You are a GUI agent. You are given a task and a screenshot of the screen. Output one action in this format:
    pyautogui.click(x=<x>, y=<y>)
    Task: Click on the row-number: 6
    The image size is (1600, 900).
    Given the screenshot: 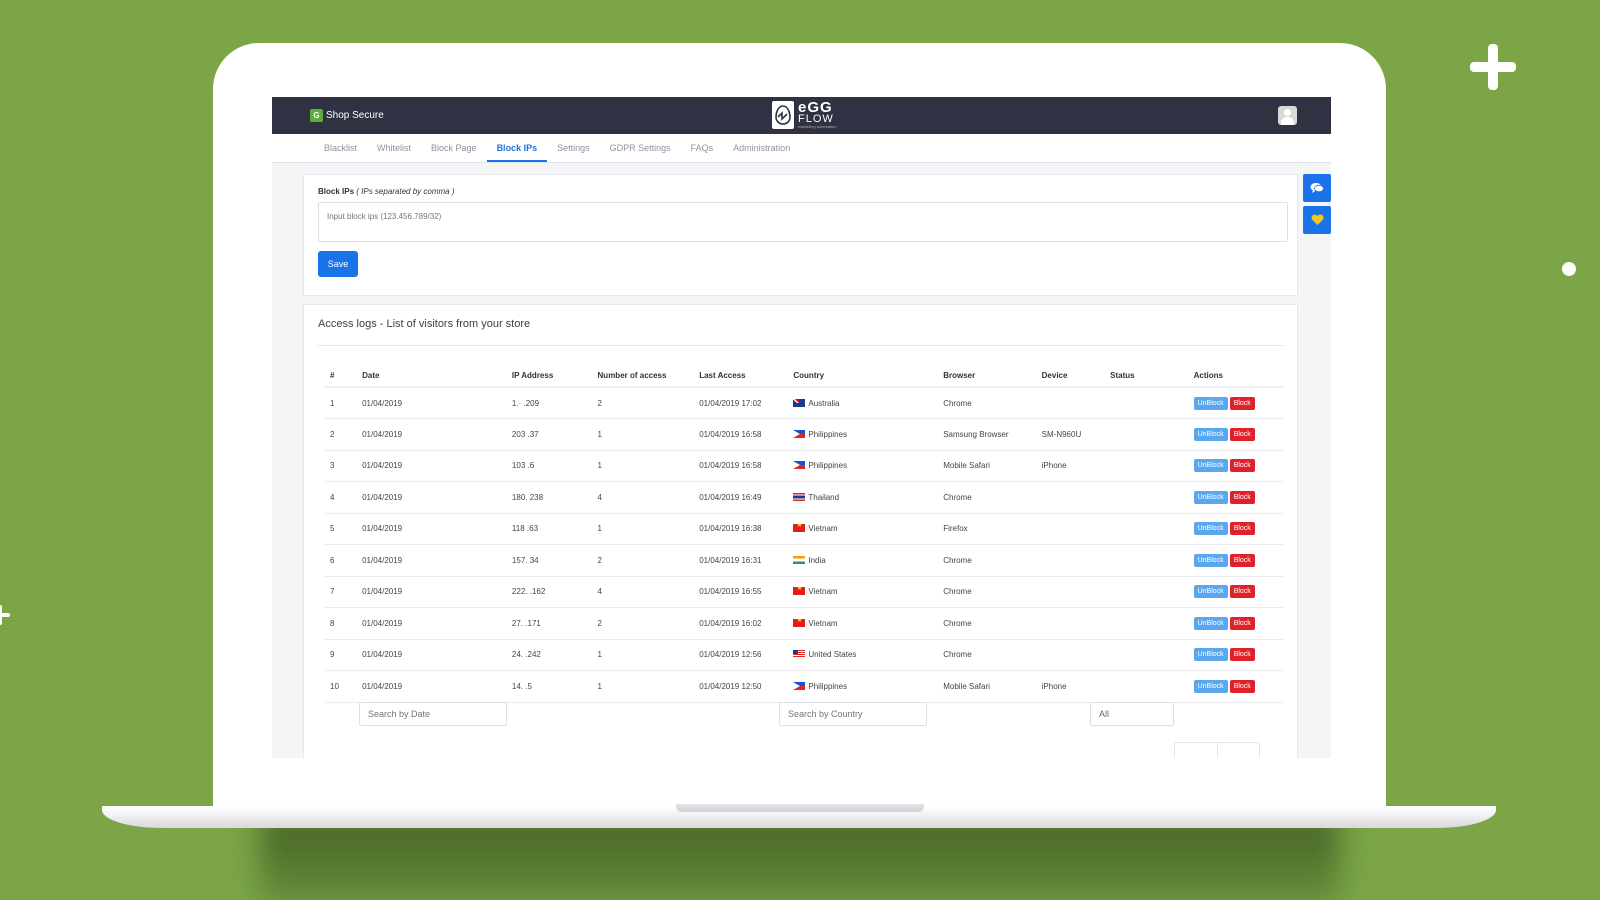 What is the action you would take?
    pyautogui.click(x=340, y=560)
    